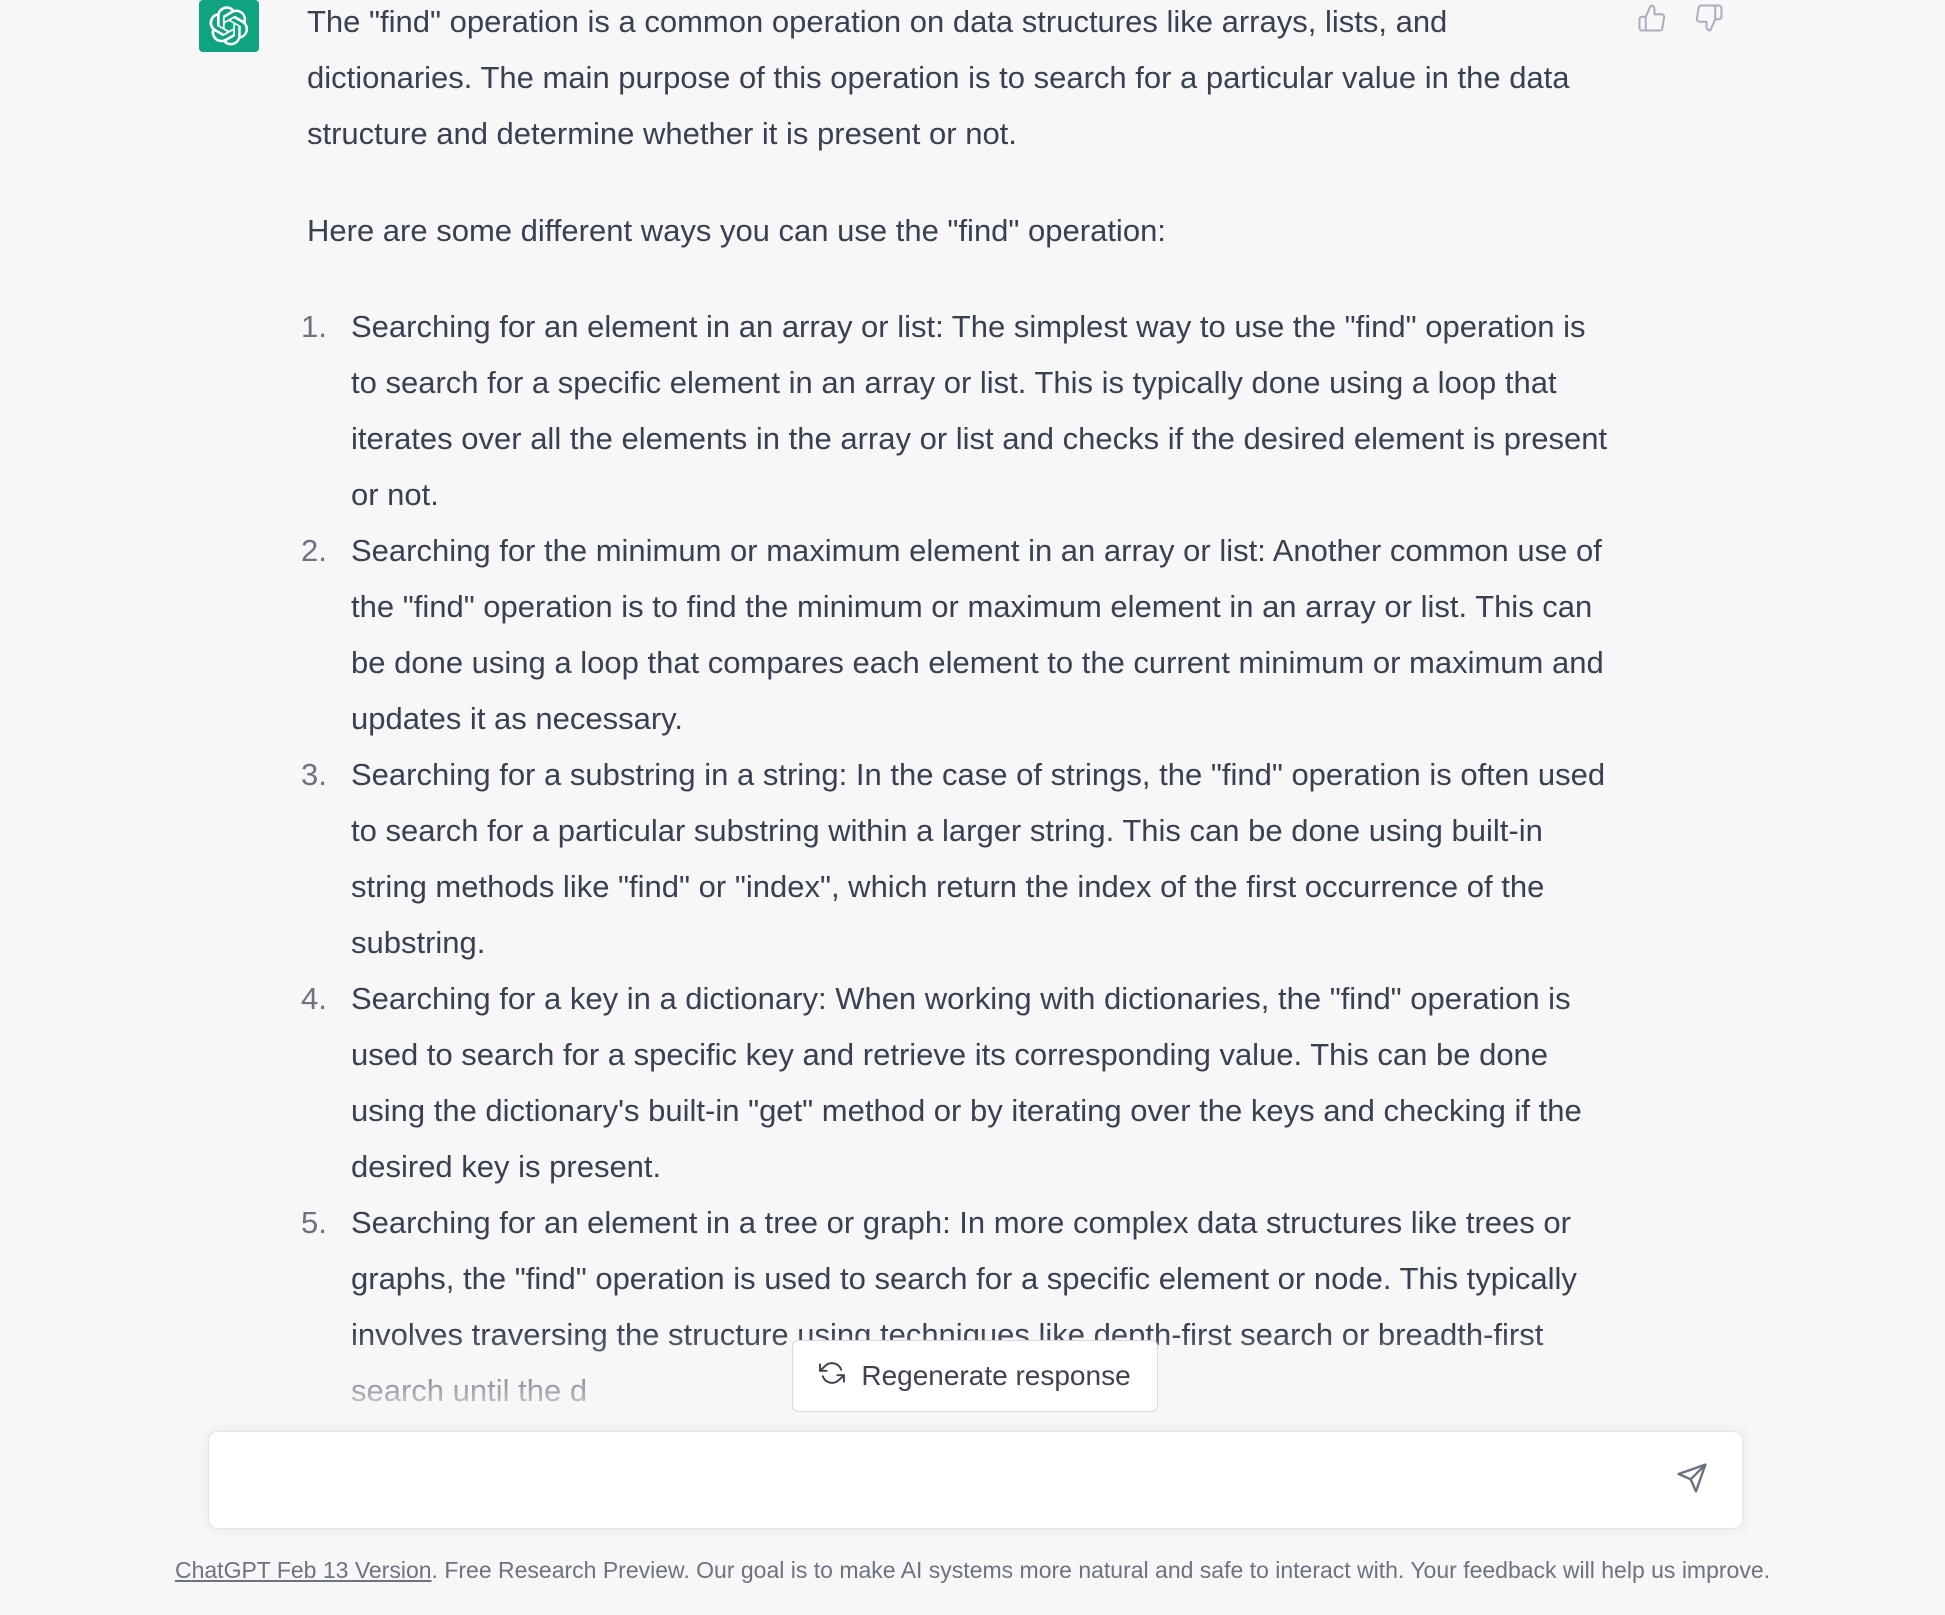  Describe the element at coordinates (1709, 18) in the screenshot. I see `thumbs-down-icon` at that location.